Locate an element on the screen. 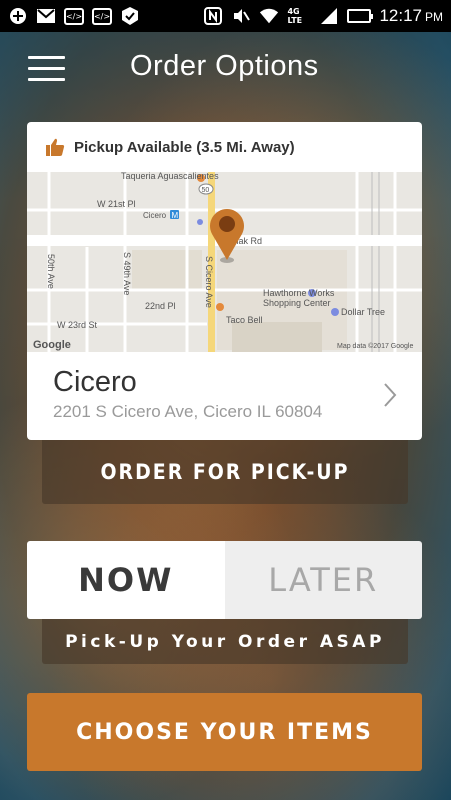  page-title: Order Options is located at coordinates (224, 66).